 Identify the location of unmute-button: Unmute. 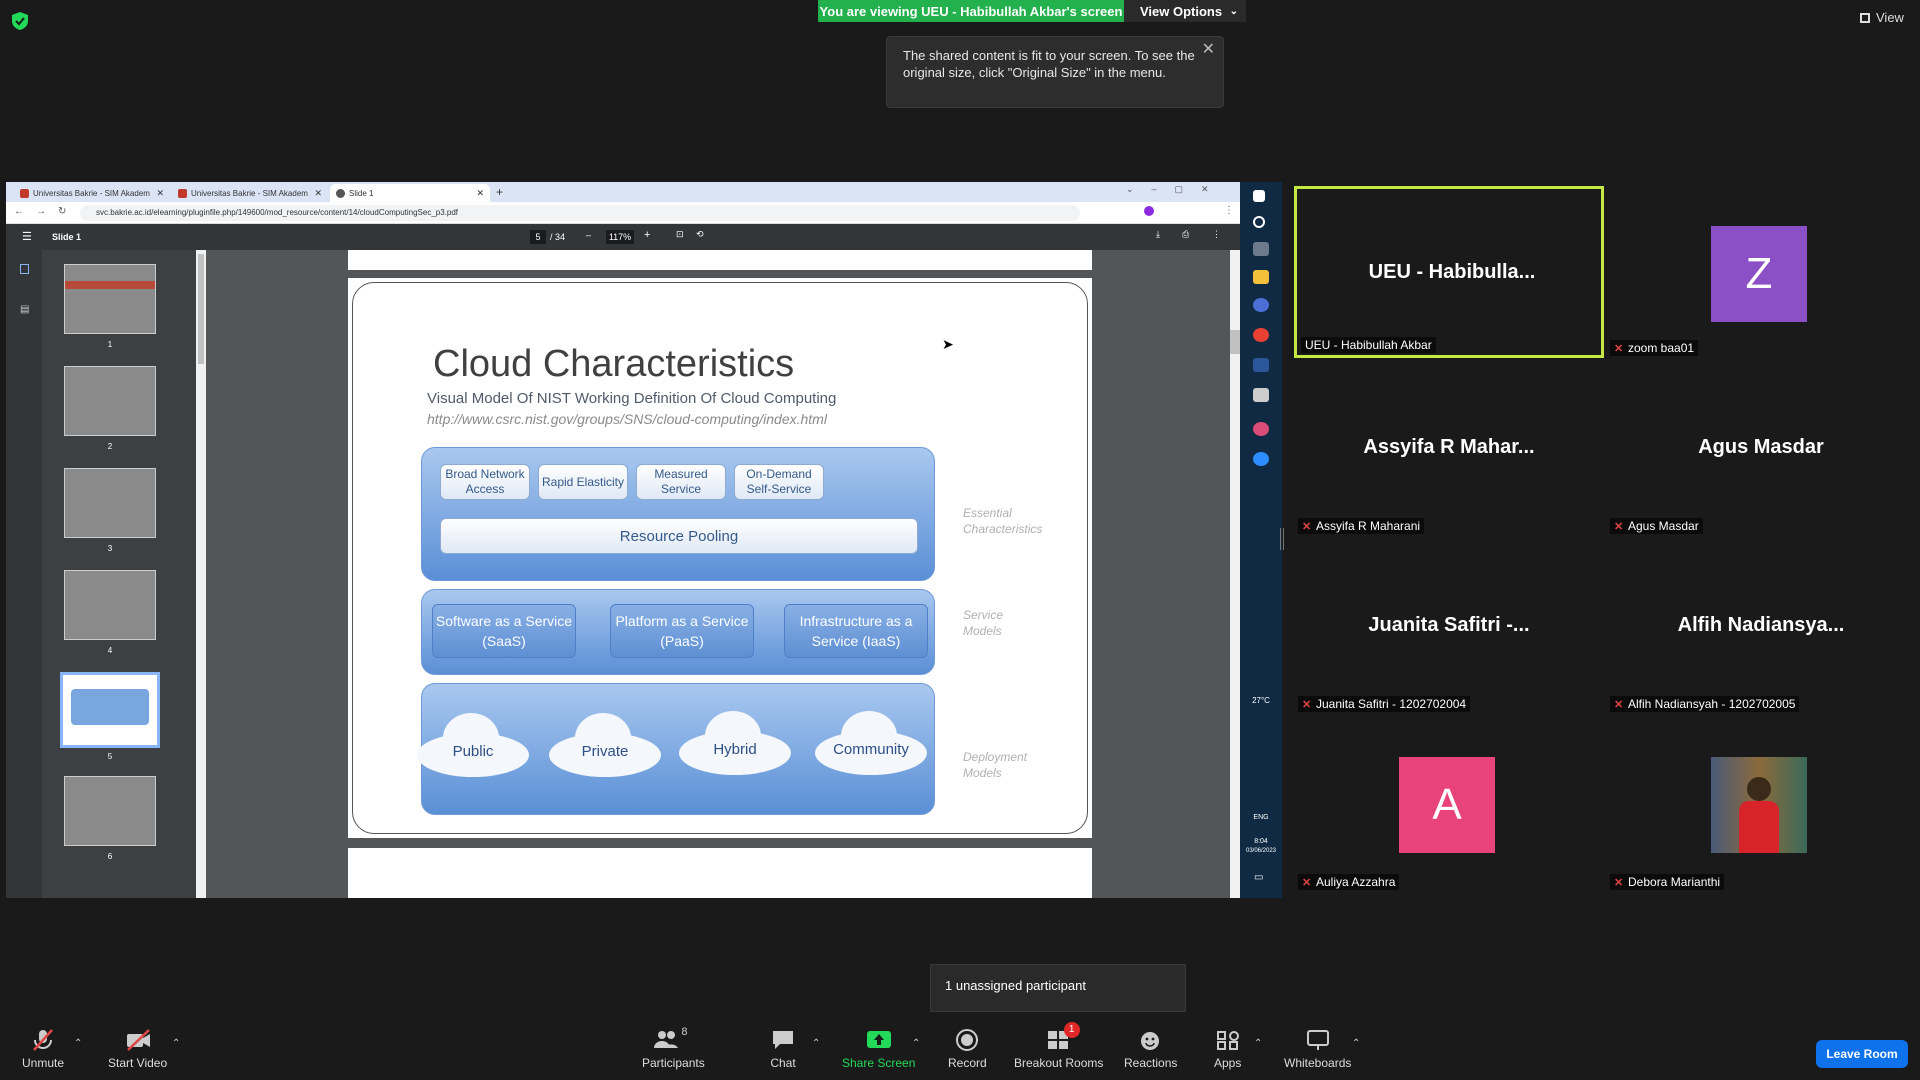
(43, 1049).